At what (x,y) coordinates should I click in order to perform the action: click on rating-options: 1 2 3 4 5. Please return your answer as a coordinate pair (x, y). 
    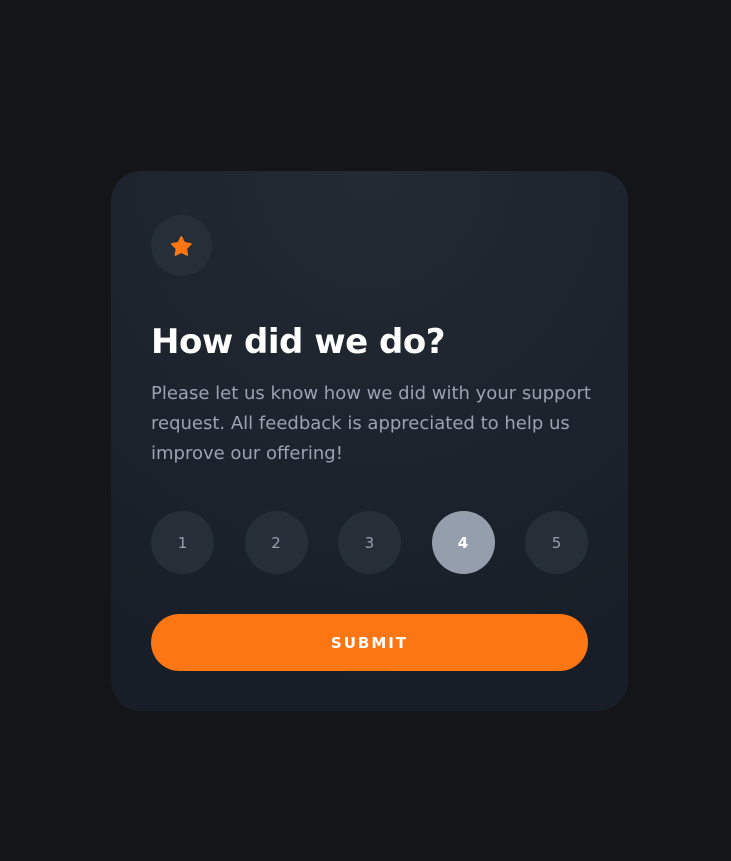
    Looking at the image, I should click on (369, 542).